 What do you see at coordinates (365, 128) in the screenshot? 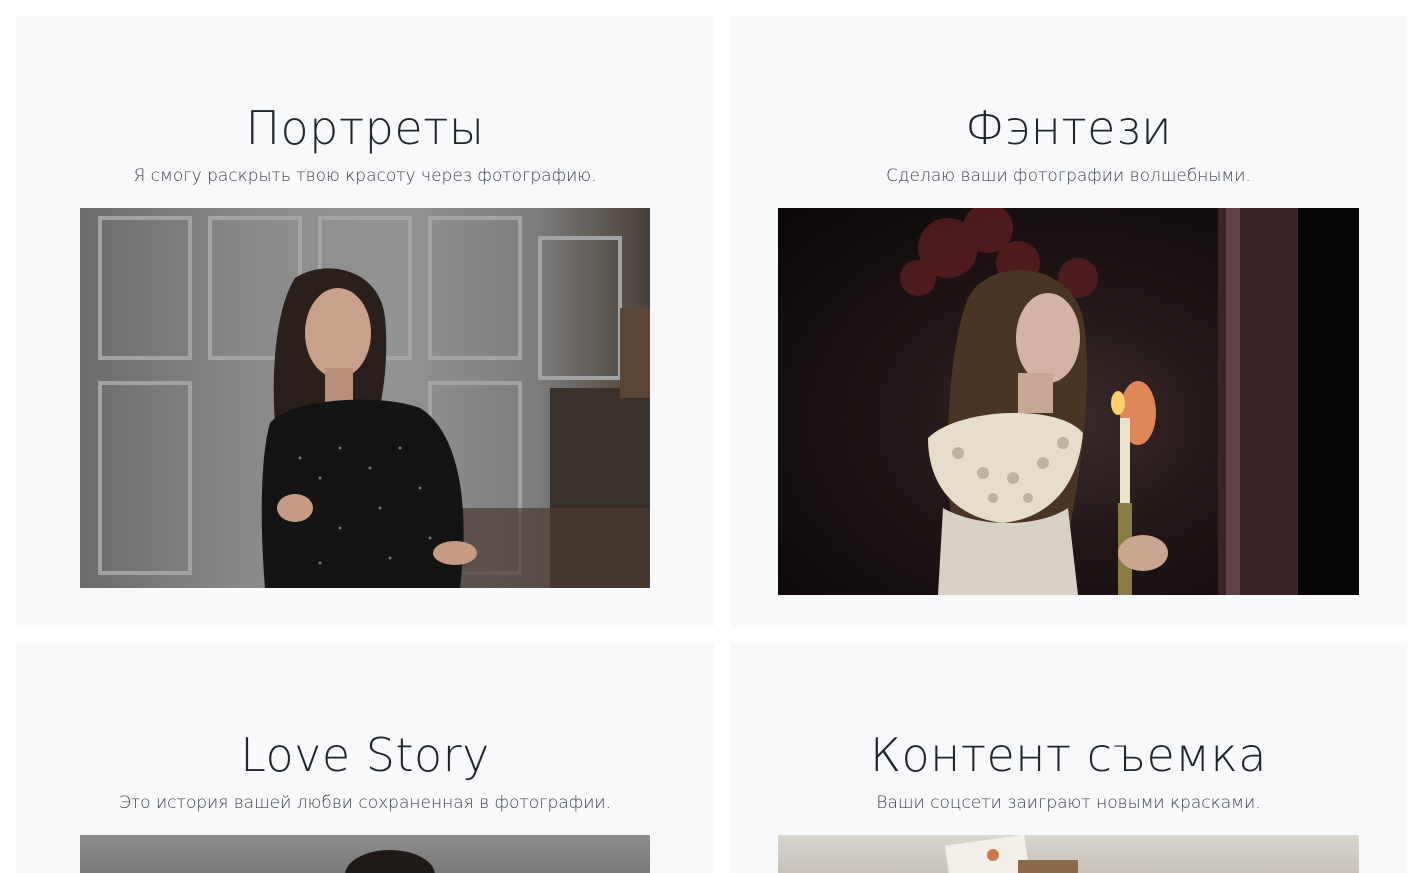
I see `service-title: Портреты` at bounding box center [365, 128].